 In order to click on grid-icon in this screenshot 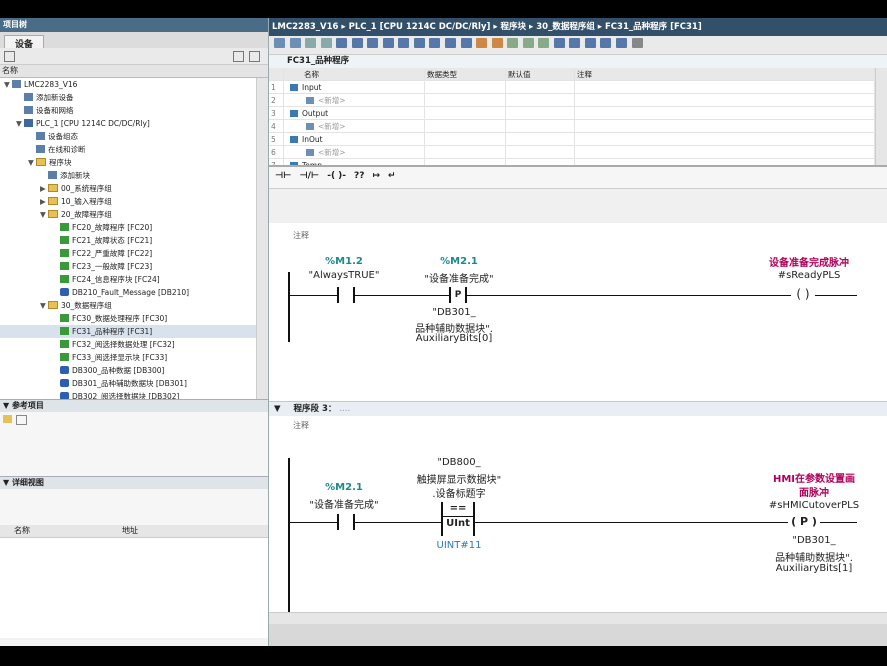, I will do `click(238, 56)`.